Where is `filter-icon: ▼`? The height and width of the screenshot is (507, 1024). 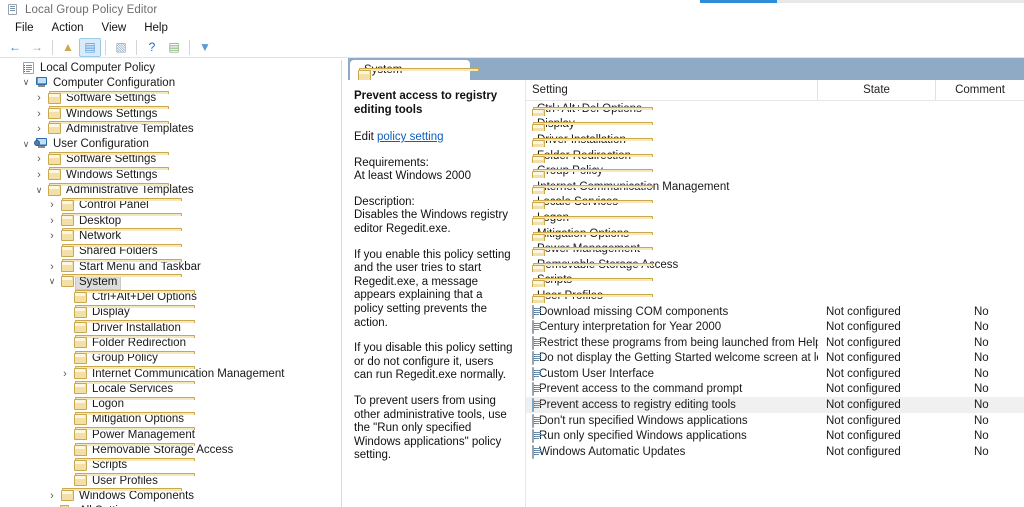
filter-icon: ▼ is located at coordinates (205, 47).